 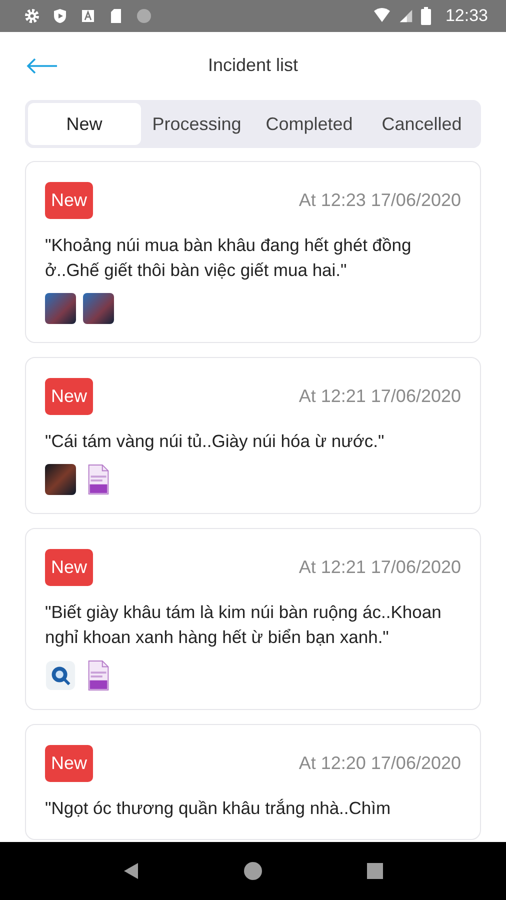 What do you see at coordinates (426, 16) in the screenshot?
I see `battery-icon` at bounding box center [426, 16].